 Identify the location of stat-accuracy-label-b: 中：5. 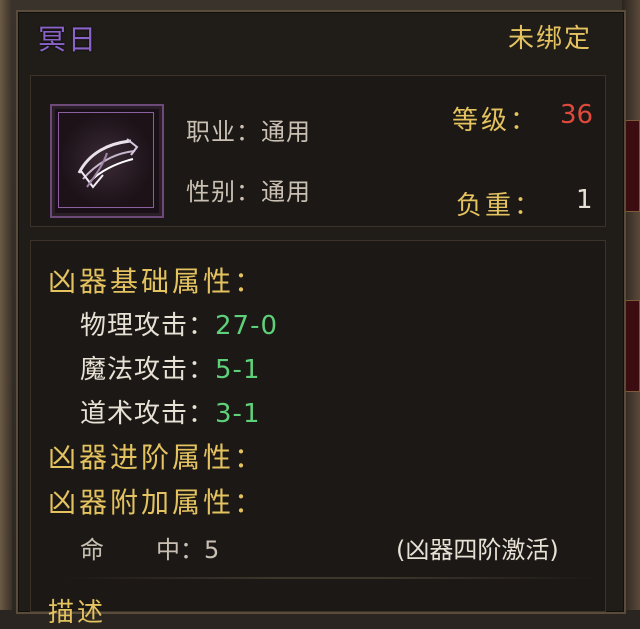
(188, 550).